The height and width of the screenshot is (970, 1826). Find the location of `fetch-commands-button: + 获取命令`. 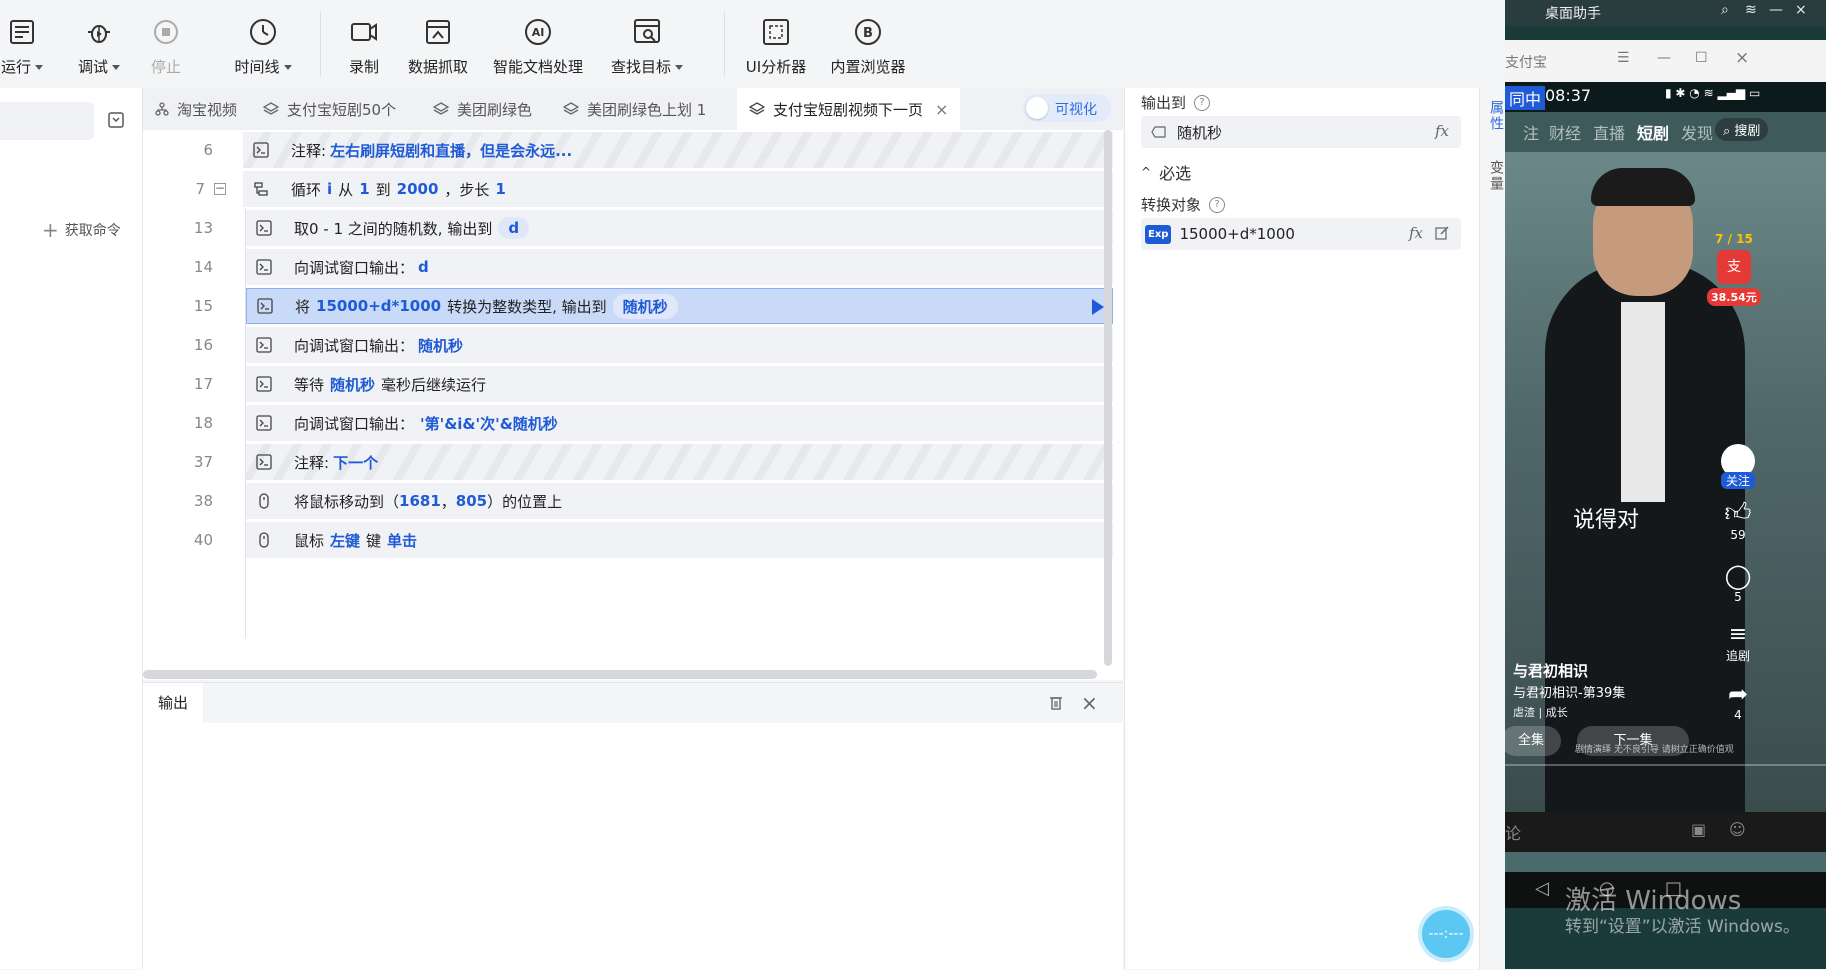

fetch-commands-button: + 获取命令 is located at coordinates (81, 230).